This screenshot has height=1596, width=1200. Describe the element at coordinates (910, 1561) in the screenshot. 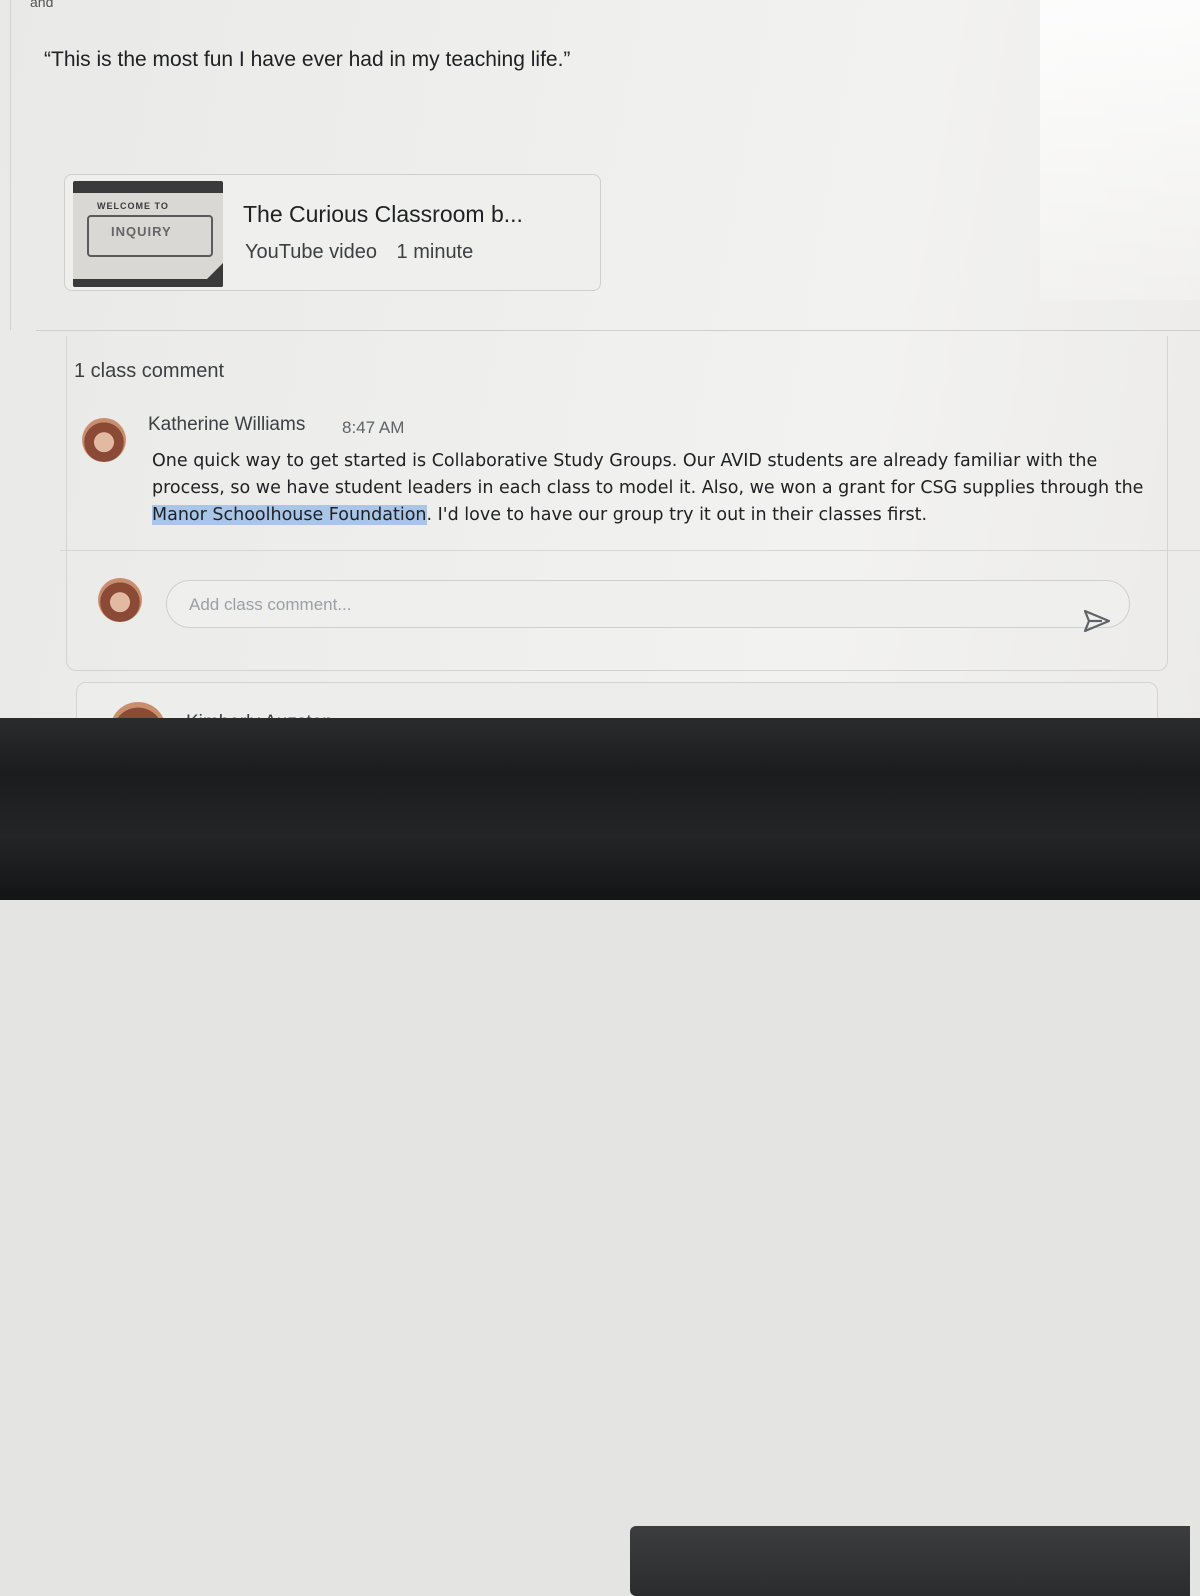

I see `bezel-reflection` at that location.